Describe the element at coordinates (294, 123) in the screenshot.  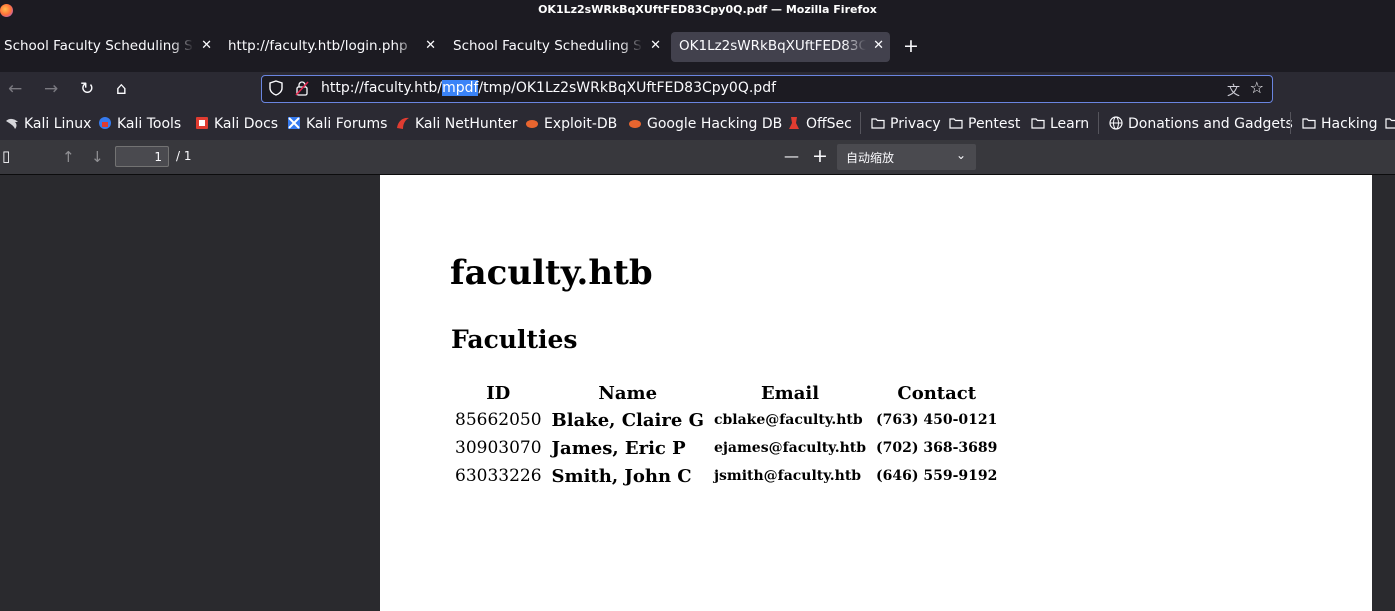
I see `kali-forums-icon` at that location.